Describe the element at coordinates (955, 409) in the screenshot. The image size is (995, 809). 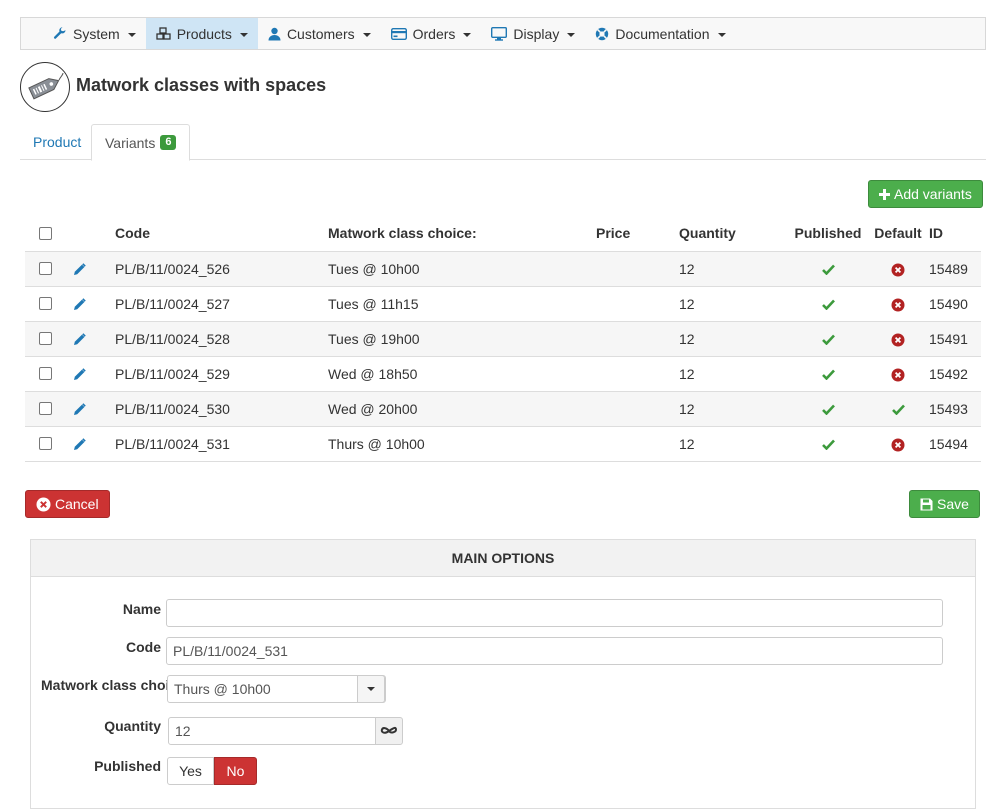
I see `variant-id: 15493` at that location.